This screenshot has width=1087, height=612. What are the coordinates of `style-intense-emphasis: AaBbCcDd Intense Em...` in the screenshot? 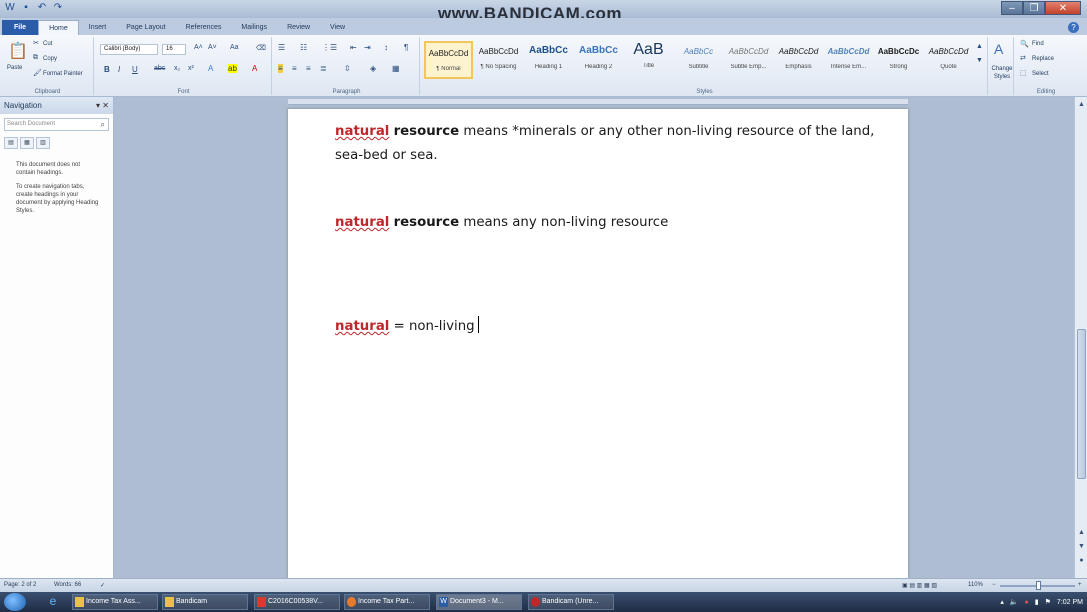 It's located at (848, 60).